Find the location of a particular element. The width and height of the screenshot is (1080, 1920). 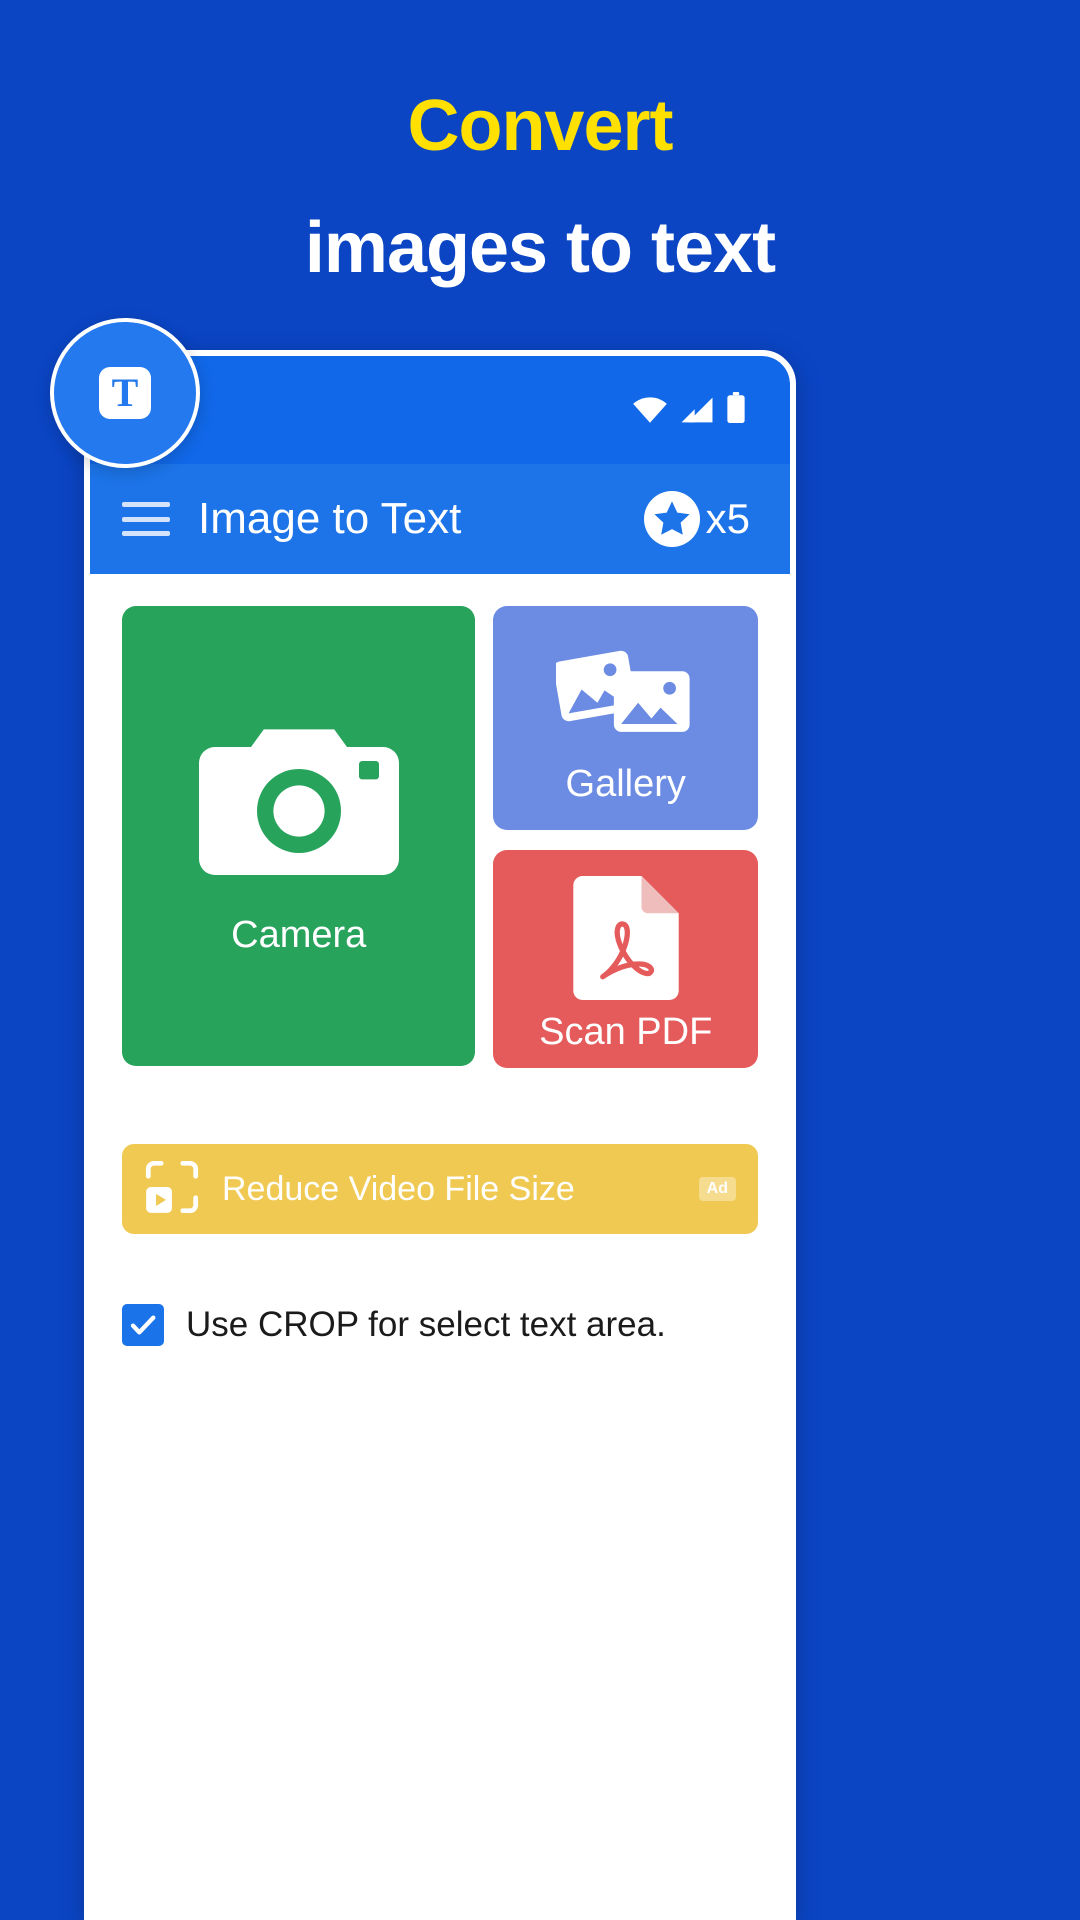

hamburger-menu-icon is located at coordinates (146, 519).